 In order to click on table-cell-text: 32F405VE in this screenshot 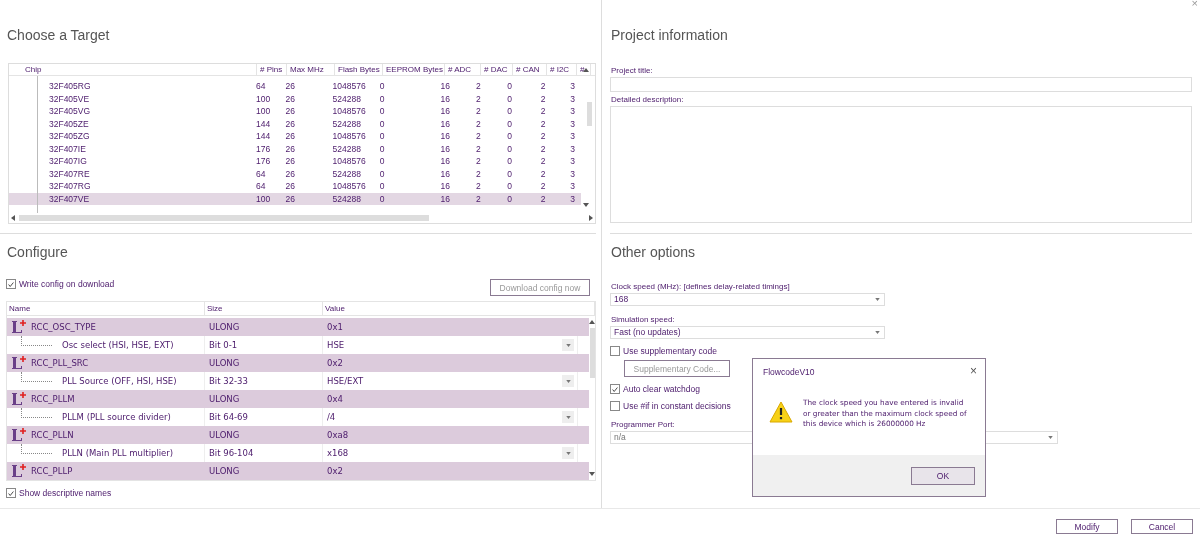, I will do `click(69, 98)`.